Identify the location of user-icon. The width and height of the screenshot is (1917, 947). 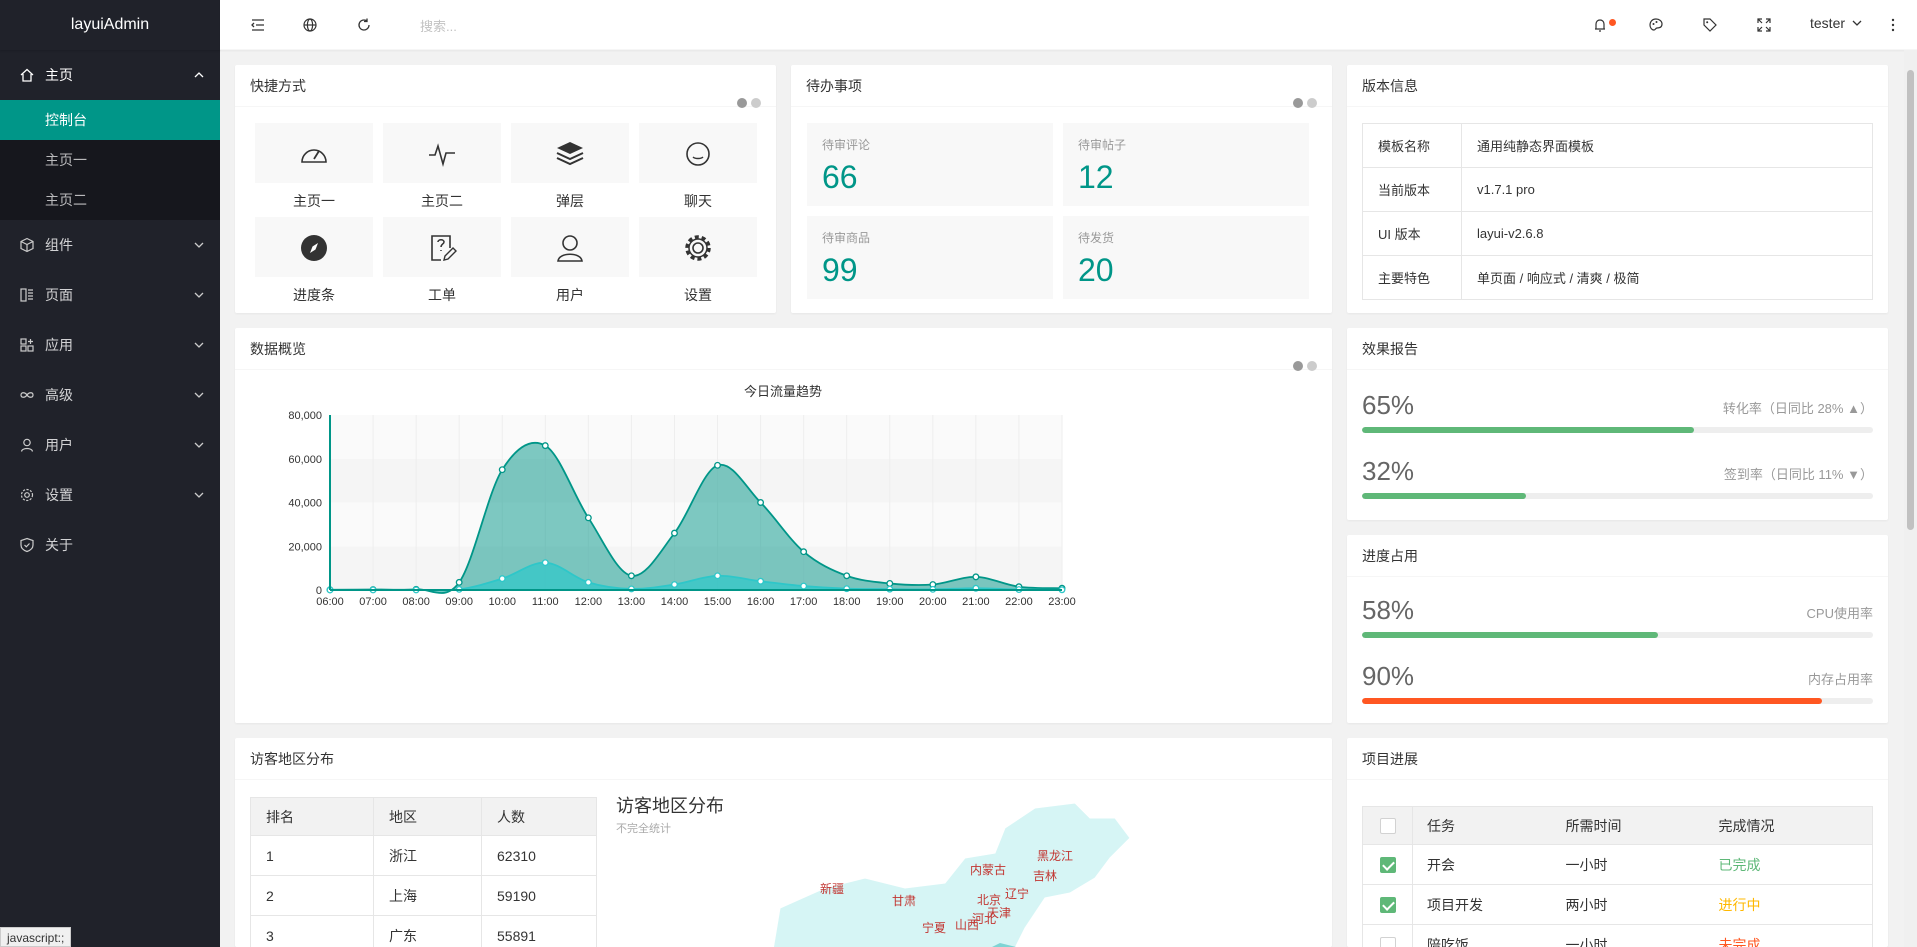
(570, 248).